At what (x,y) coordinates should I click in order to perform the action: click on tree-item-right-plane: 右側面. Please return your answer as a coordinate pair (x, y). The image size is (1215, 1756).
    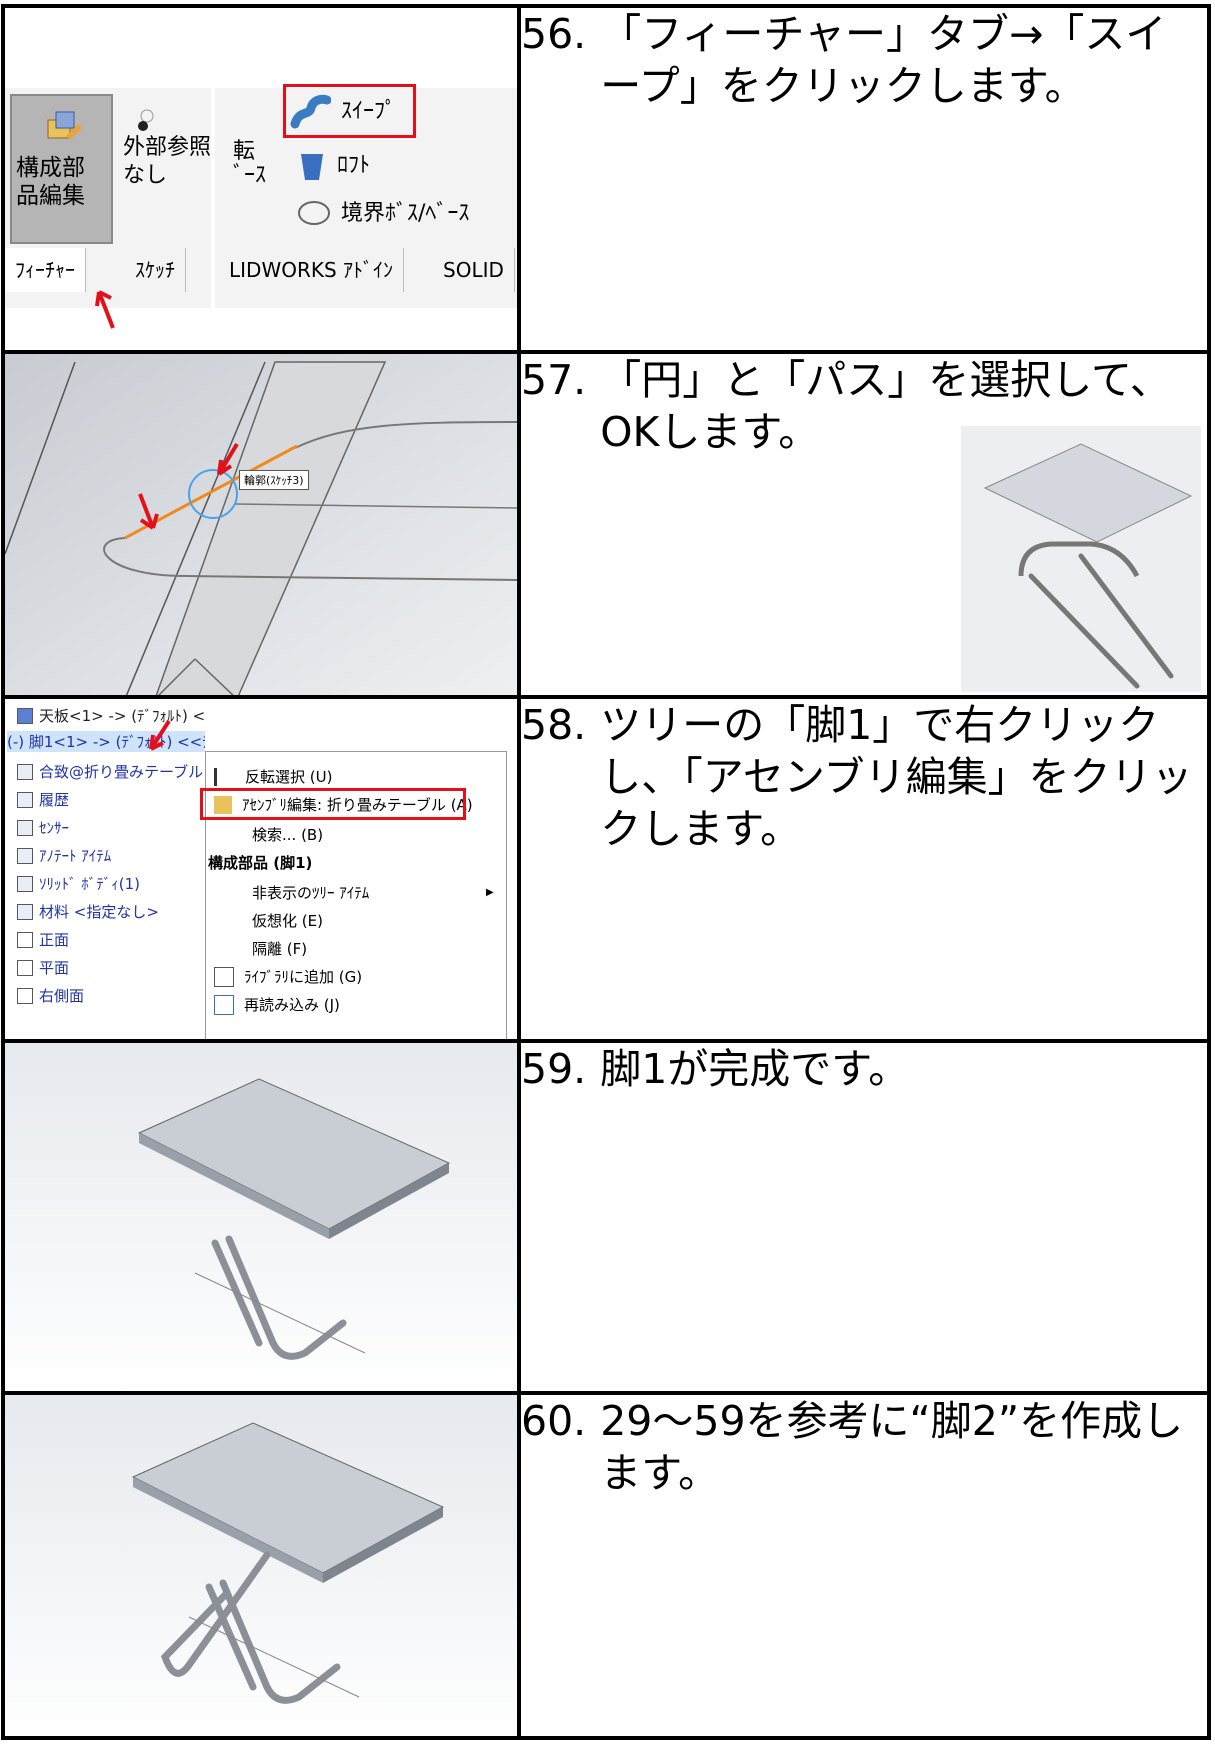
    Looking at the image, I should click on (50, 995).